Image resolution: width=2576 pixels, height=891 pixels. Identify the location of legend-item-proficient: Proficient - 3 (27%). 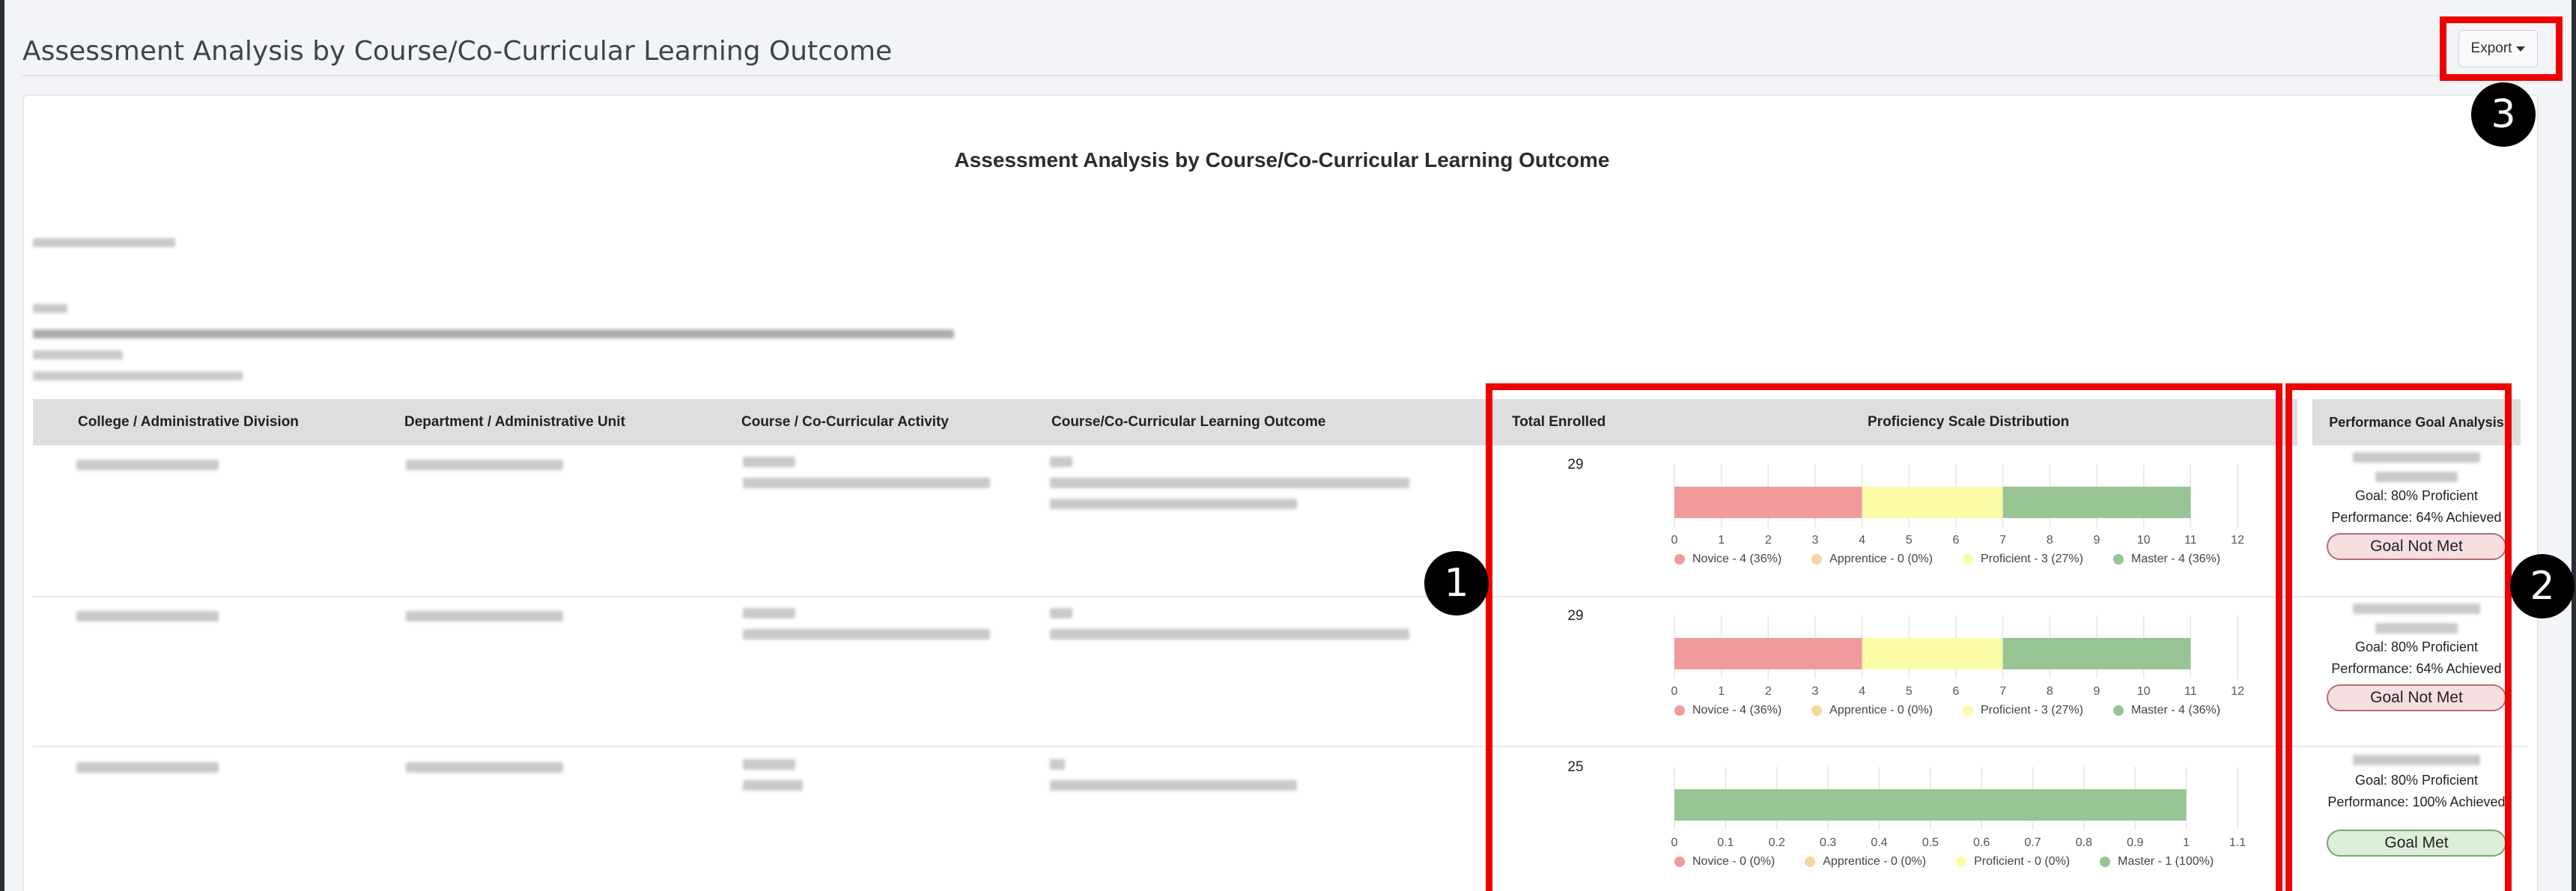
(2023, 559).